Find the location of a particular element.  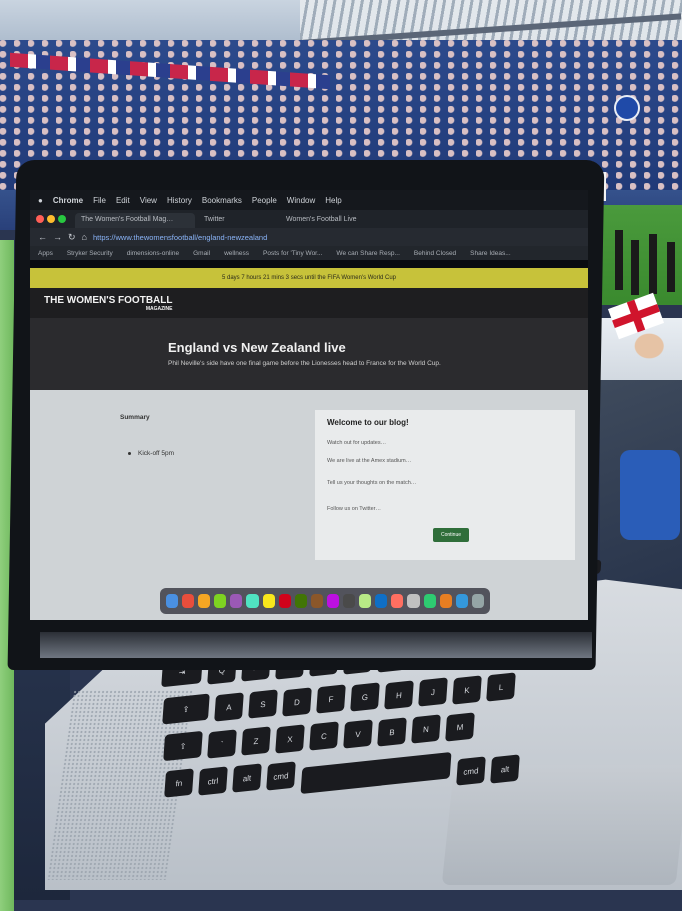

menu-chrome: Chrome is located at coordinates (68, 200).